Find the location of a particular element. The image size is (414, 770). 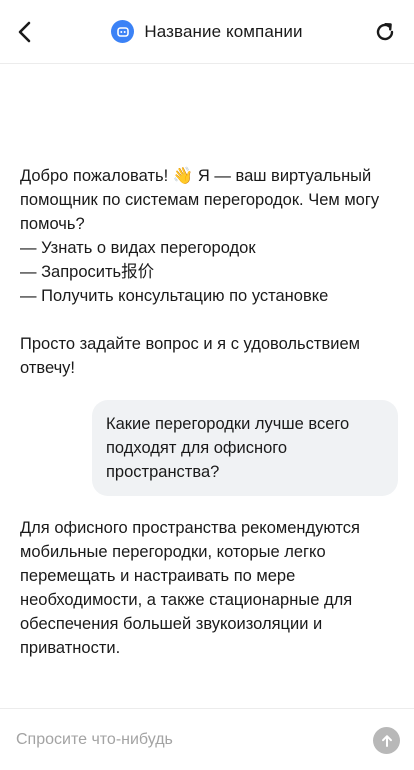

composer-bar is located at coordinates (207, 739).